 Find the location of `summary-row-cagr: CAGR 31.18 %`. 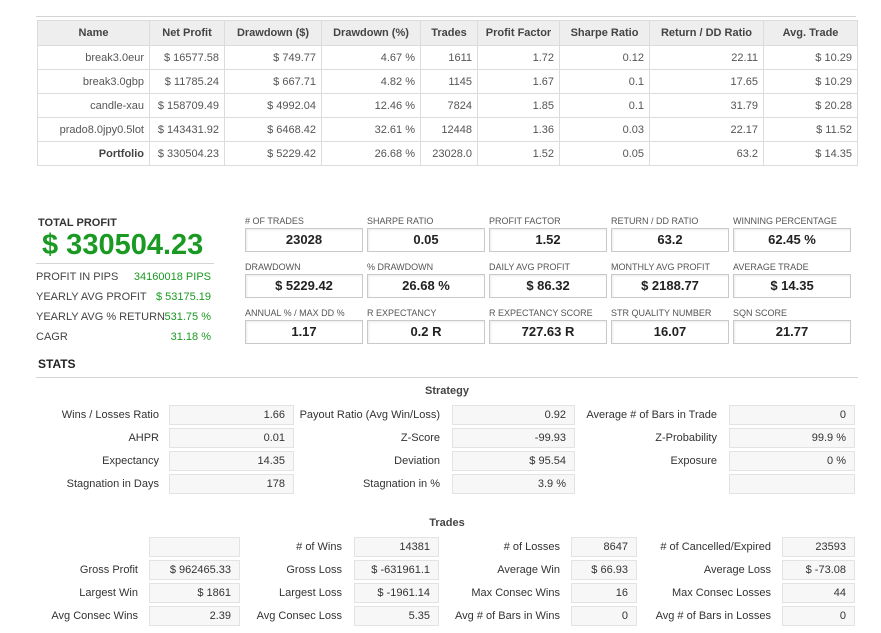

summary-row-cagr: CAGR 31.18 % is located at coordinates (125, 339).